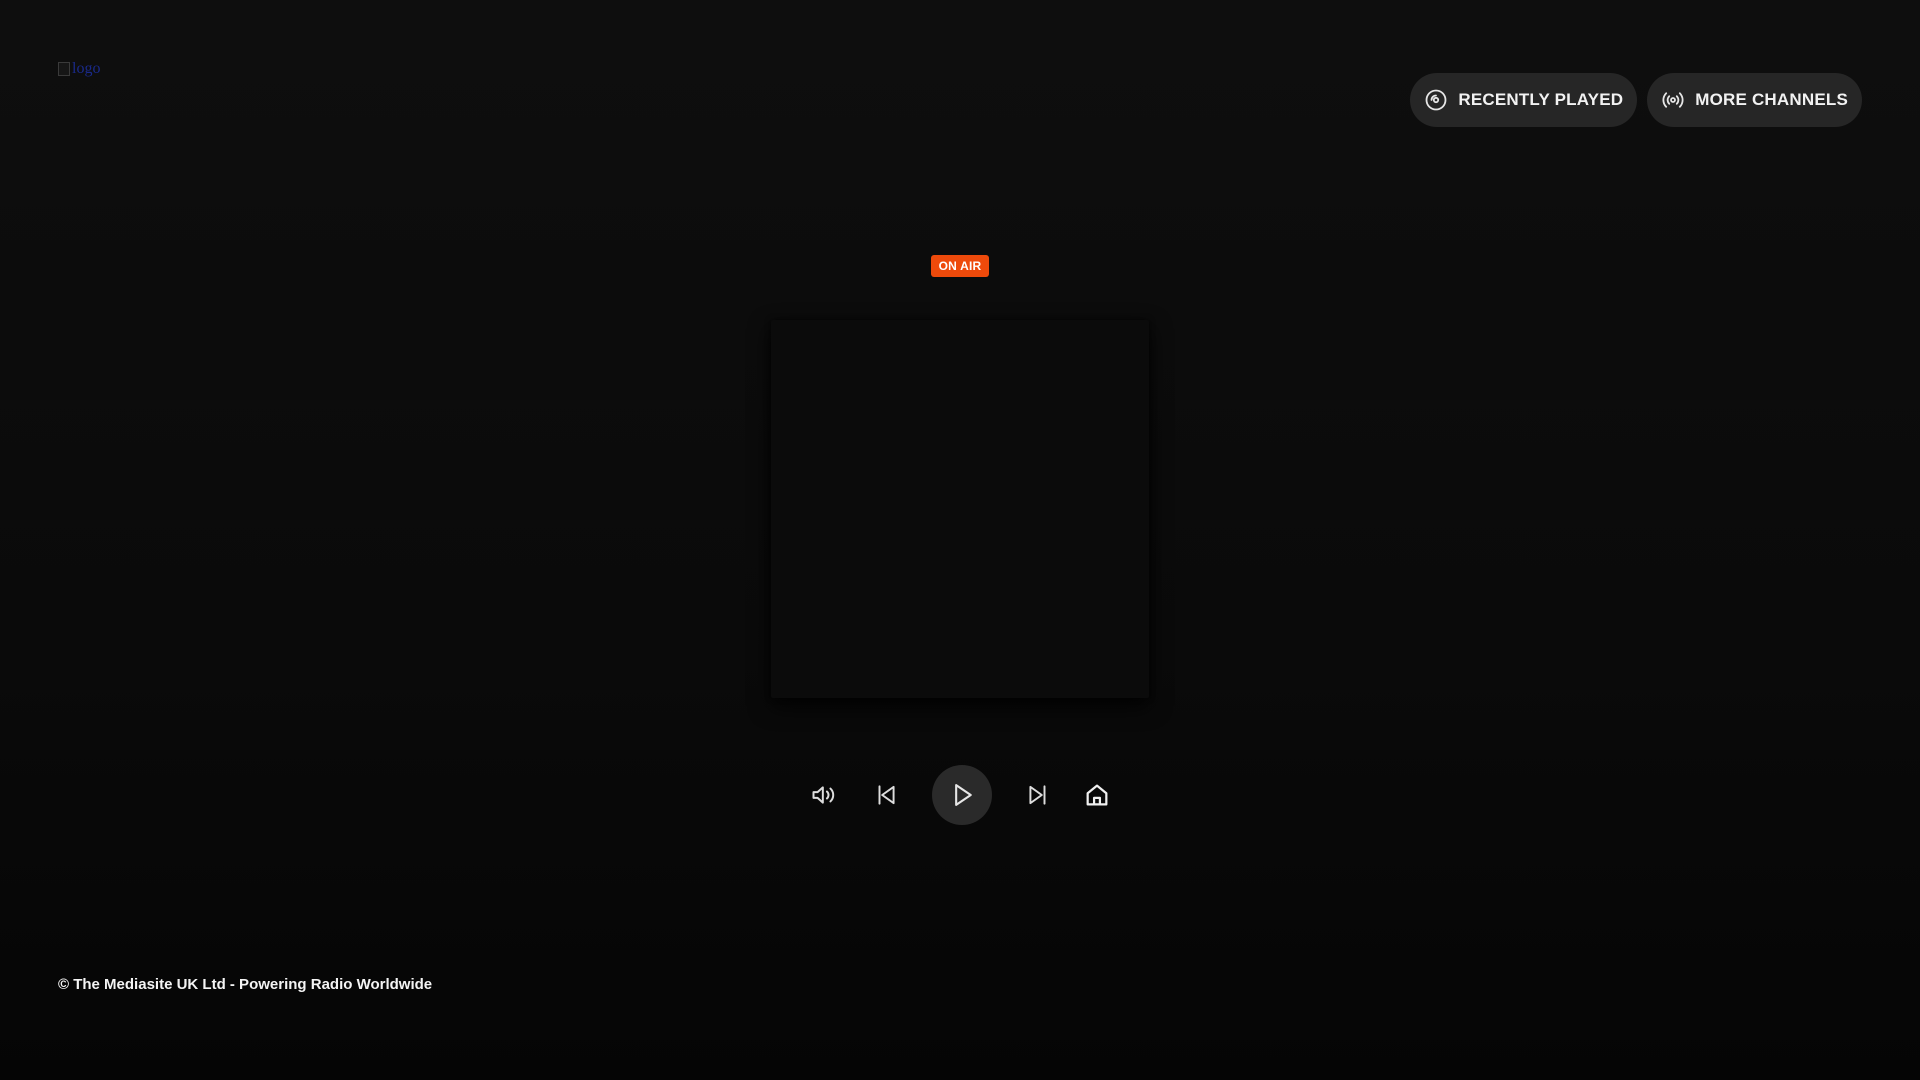 The height and width of the screenshot is (1080, 1920). I want to click on recently-played-label: RECENTLY PLAYED, so click(1541, 99).